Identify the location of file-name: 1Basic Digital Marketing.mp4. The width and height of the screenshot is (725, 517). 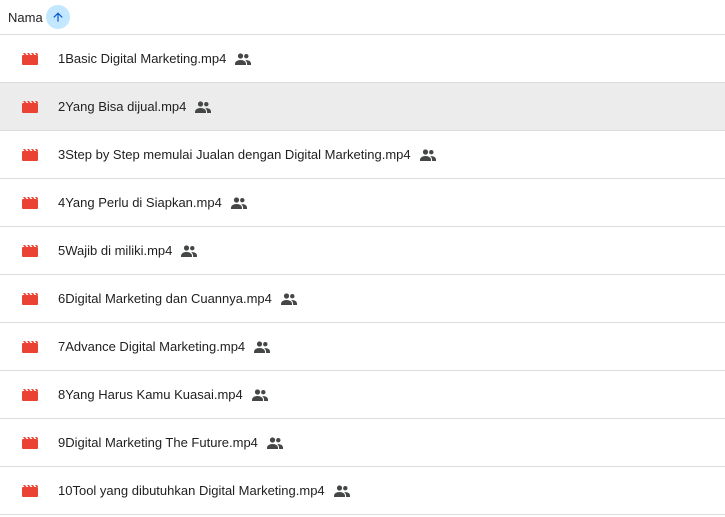
(155, 58).